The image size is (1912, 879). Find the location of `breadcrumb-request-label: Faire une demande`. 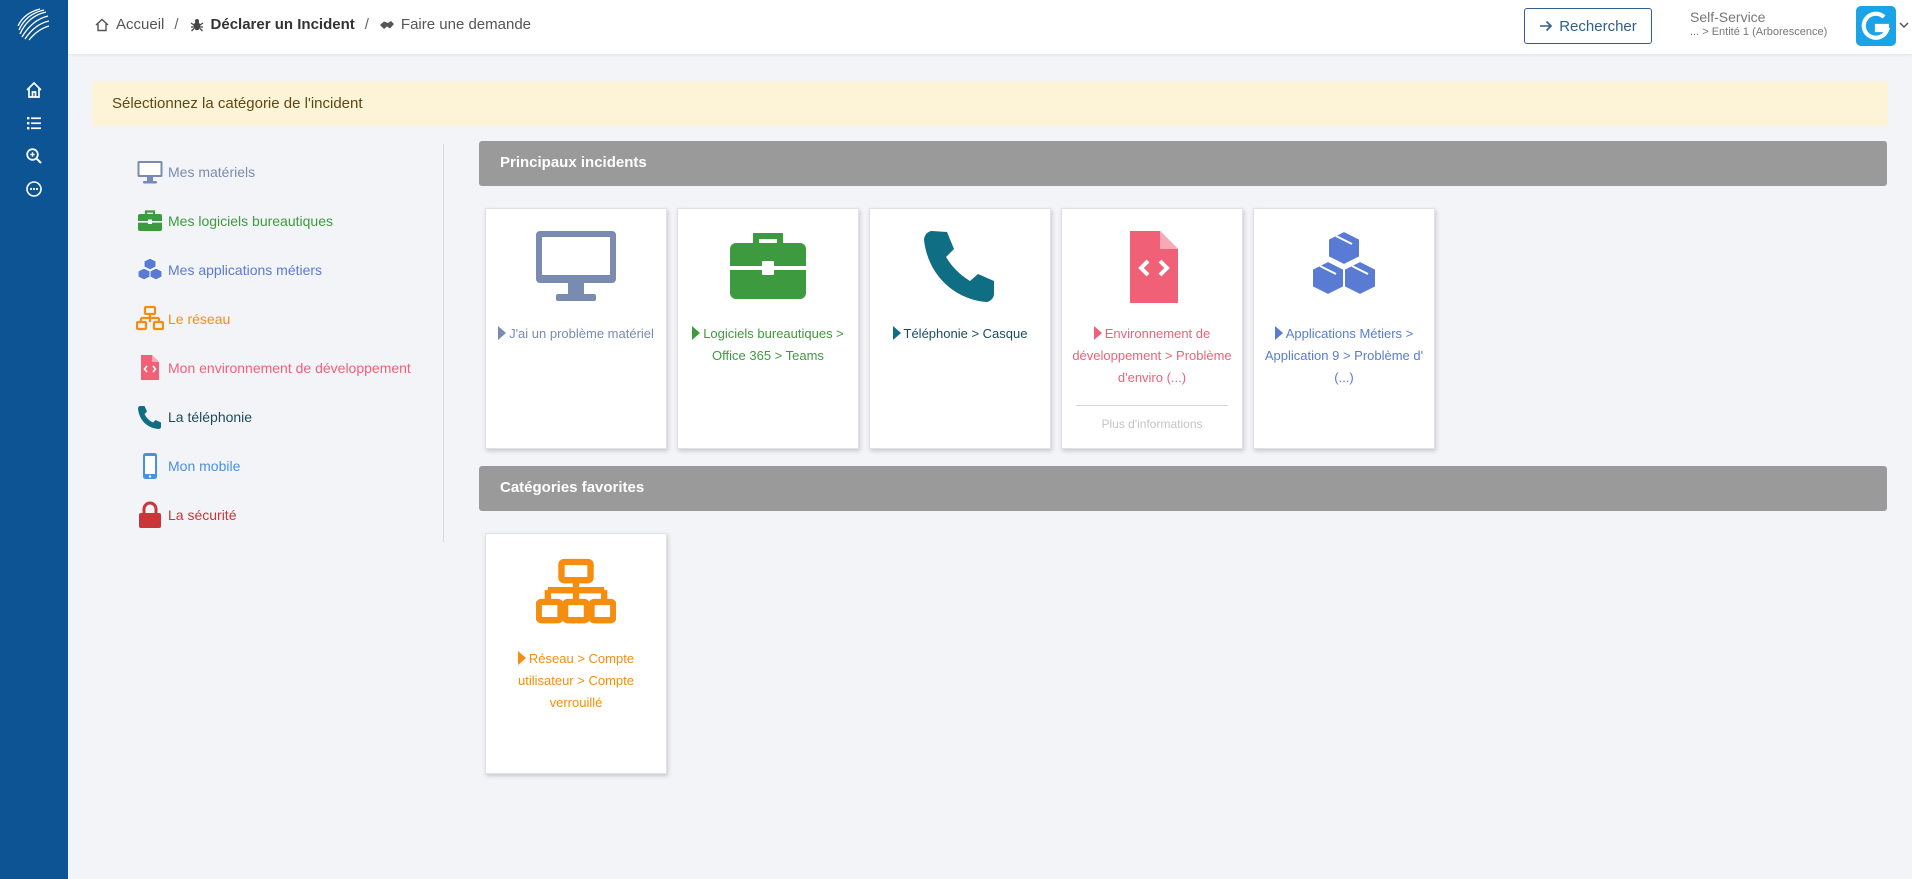

breadcrumb-request-label: Faire une demande is located at coordinates (466, 24).